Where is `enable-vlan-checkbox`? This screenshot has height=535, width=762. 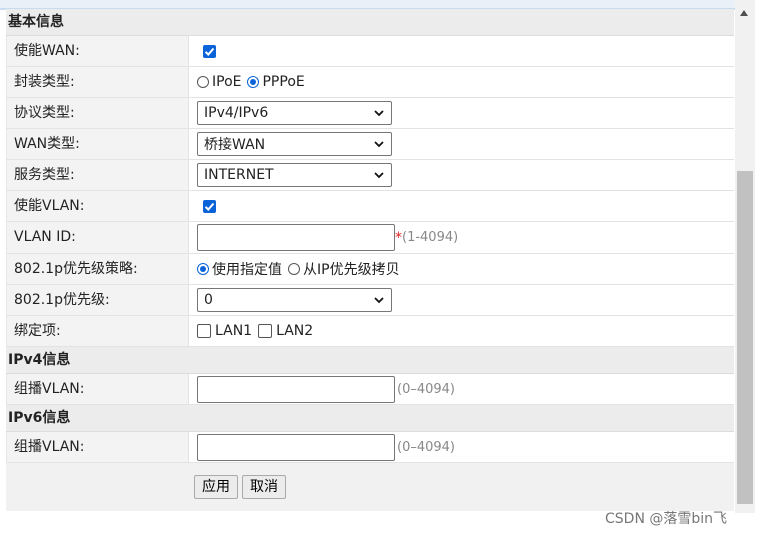
enable-vlan-checkbox is located at coordinates (209, 206).